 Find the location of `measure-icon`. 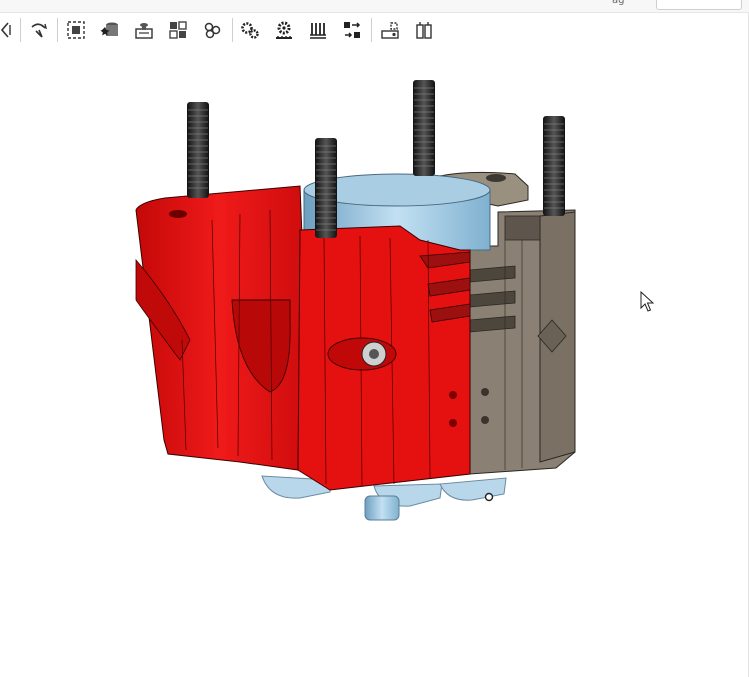

measure-icon is located at coordinates (390, 30).